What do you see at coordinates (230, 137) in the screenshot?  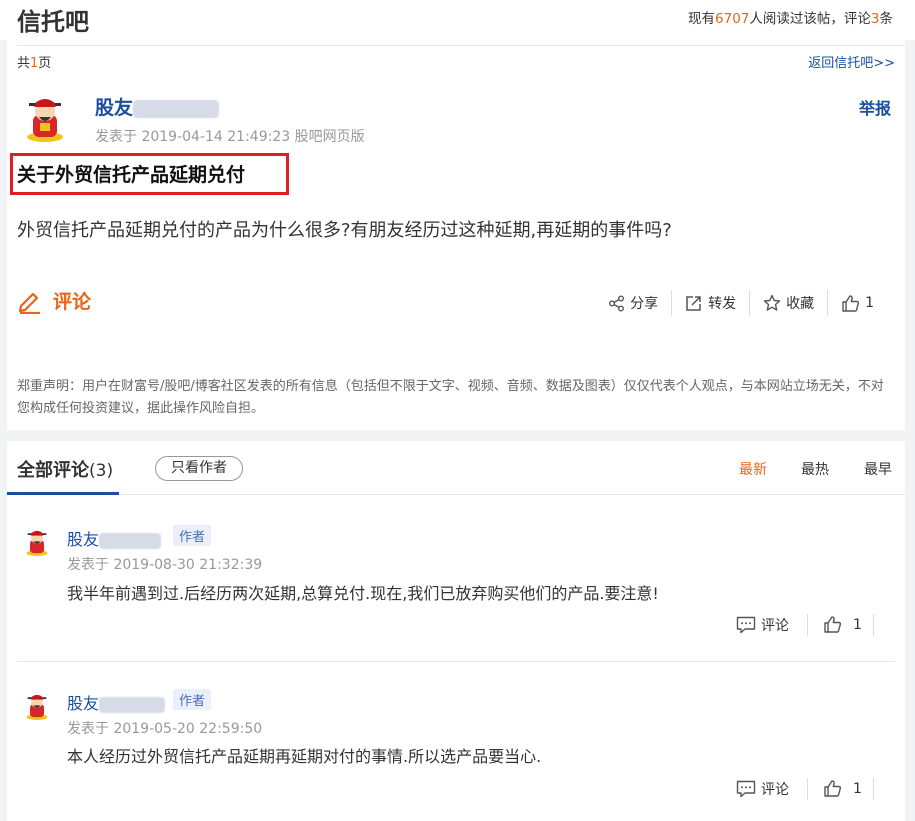 I see `post-meta: 发表于 2019-04-14 21:49:23 股吧网页版` at bounding box center [230, 137].